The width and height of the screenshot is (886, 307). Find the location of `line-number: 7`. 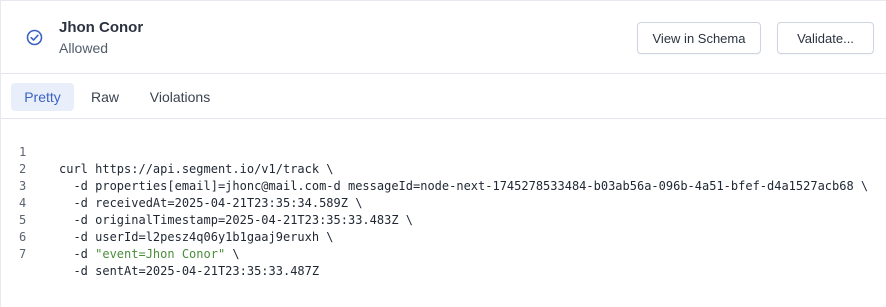

line-number: 7 is located at coordinates (23, 254).